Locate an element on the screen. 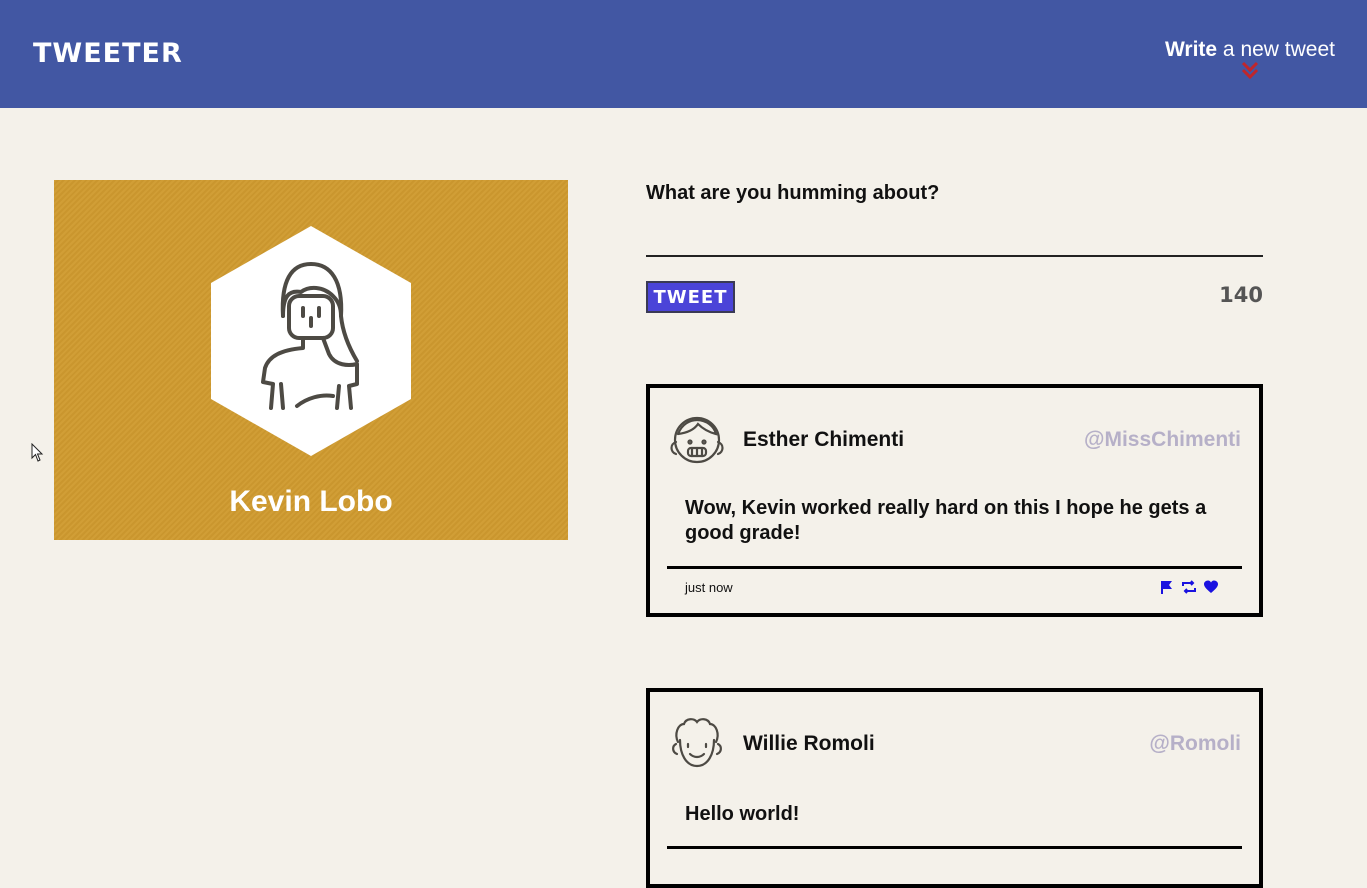 This screenshot has height=888, width=1367. compose-label: What are you humming about? is located at coordinates (793, 193).